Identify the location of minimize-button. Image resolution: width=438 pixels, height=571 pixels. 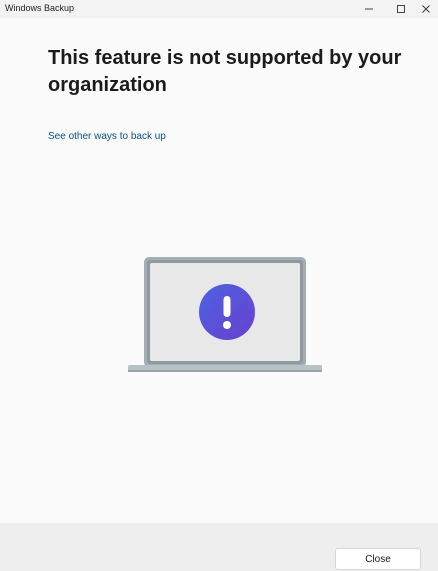
(369, 9).